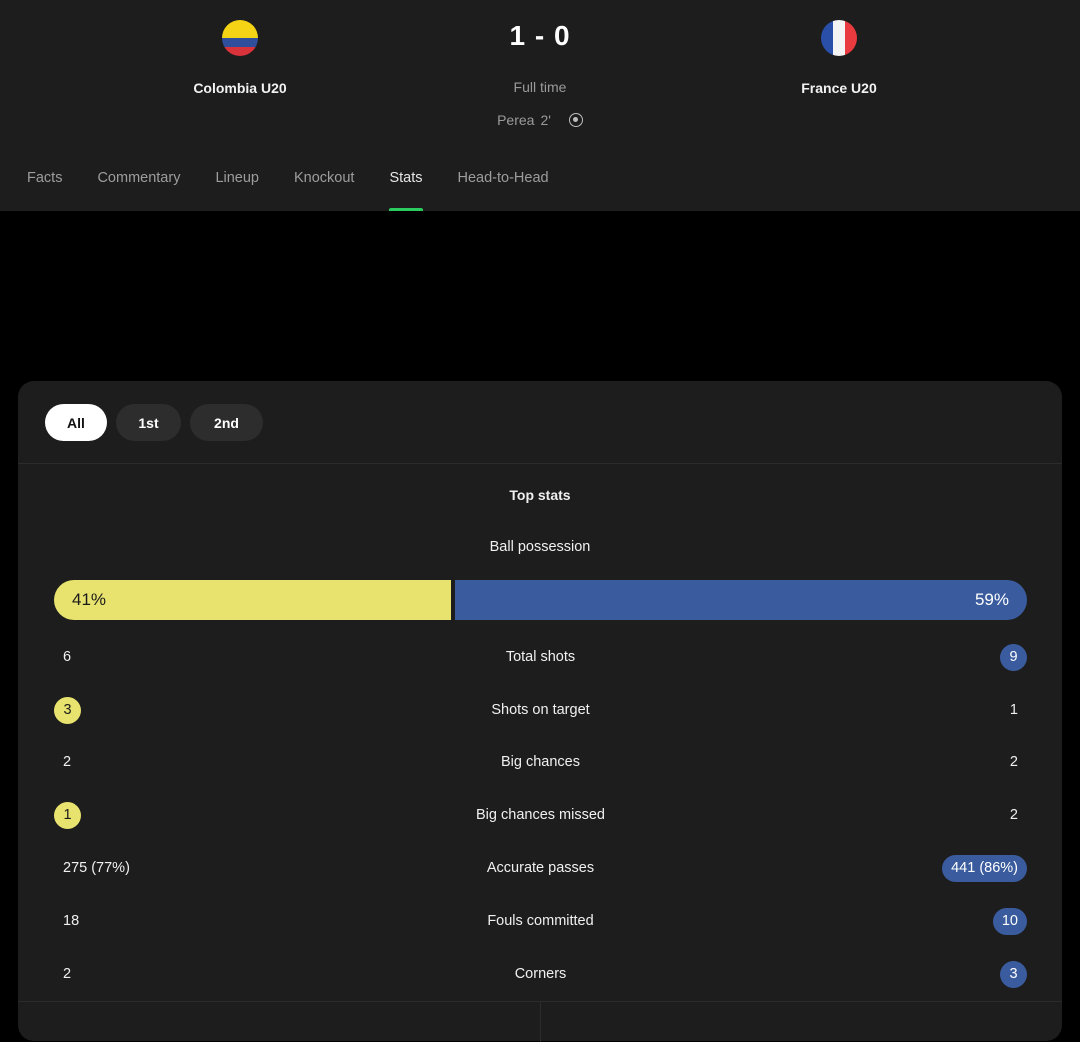  I want to click on home-team-name: Colombia U20, so click(240, 88).